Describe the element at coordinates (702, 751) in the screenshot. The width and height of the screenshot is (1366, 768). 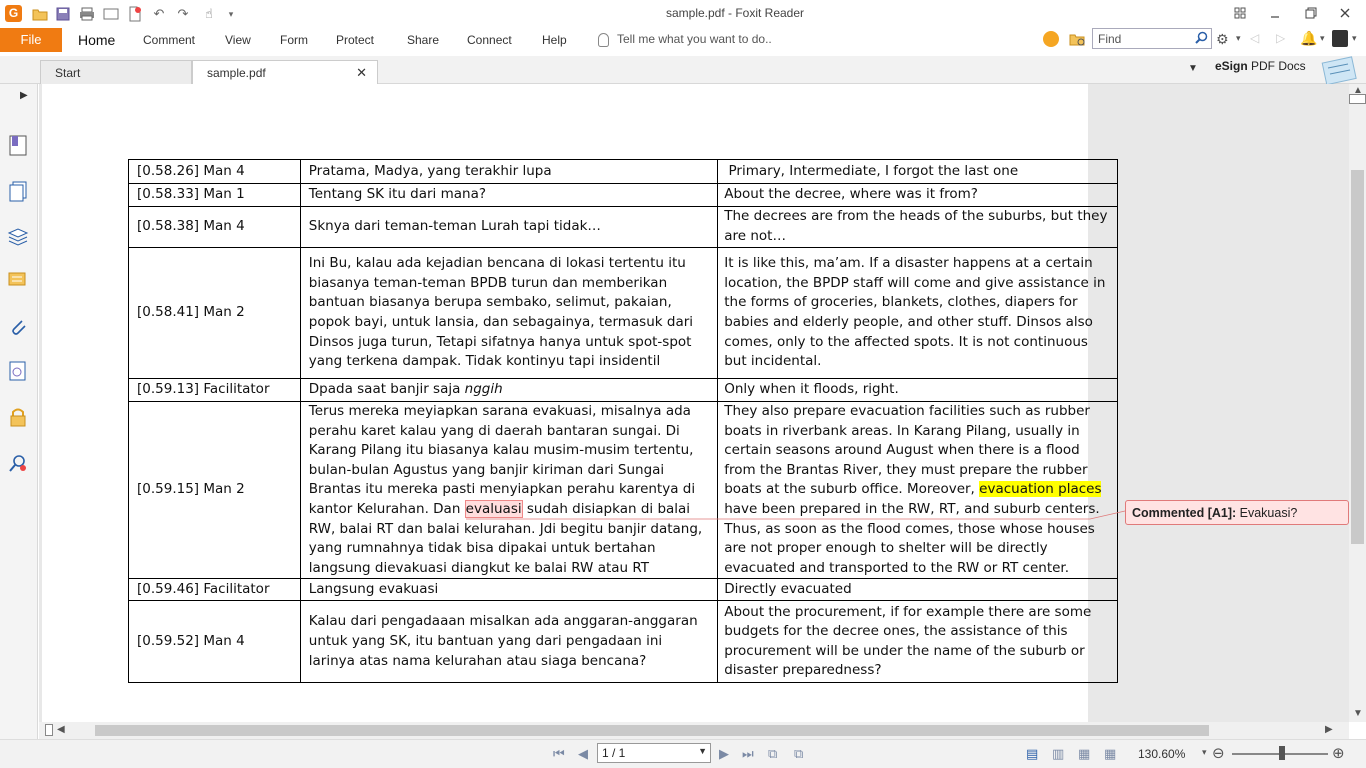
I see `page-dropdown-icon: ▼` at that location.